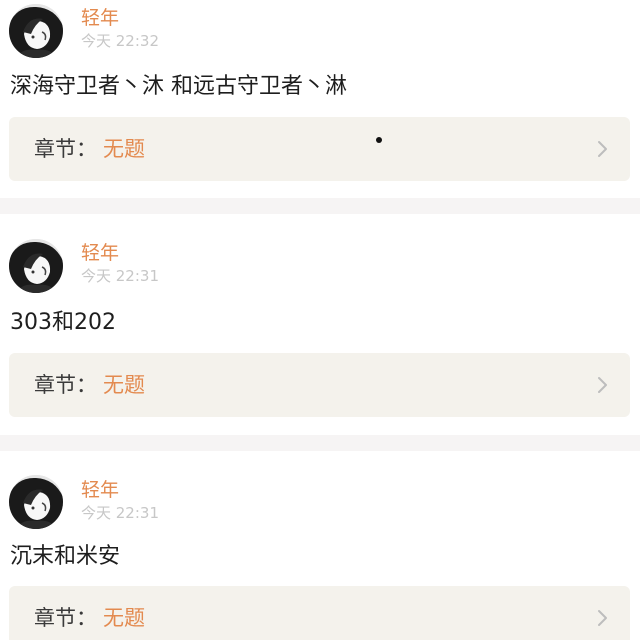 The image size is (640, 640). I want to click on post-timestamp: 今天 22:32, so click(120, 41).